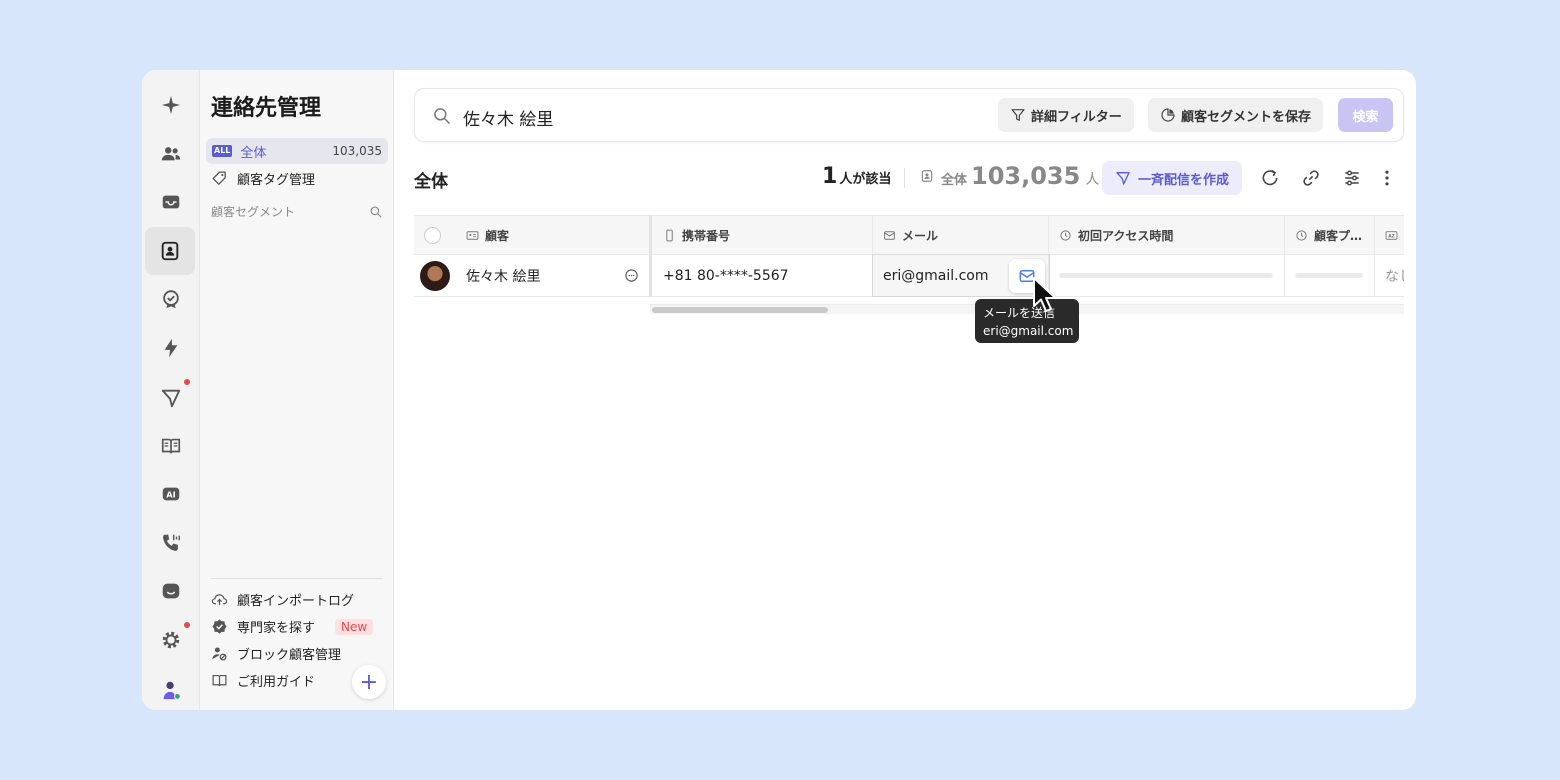  What do you see at coordinates (1167, 275) in the screenshot?
I see `first-access-cell` at bounding box center [1167, 275].